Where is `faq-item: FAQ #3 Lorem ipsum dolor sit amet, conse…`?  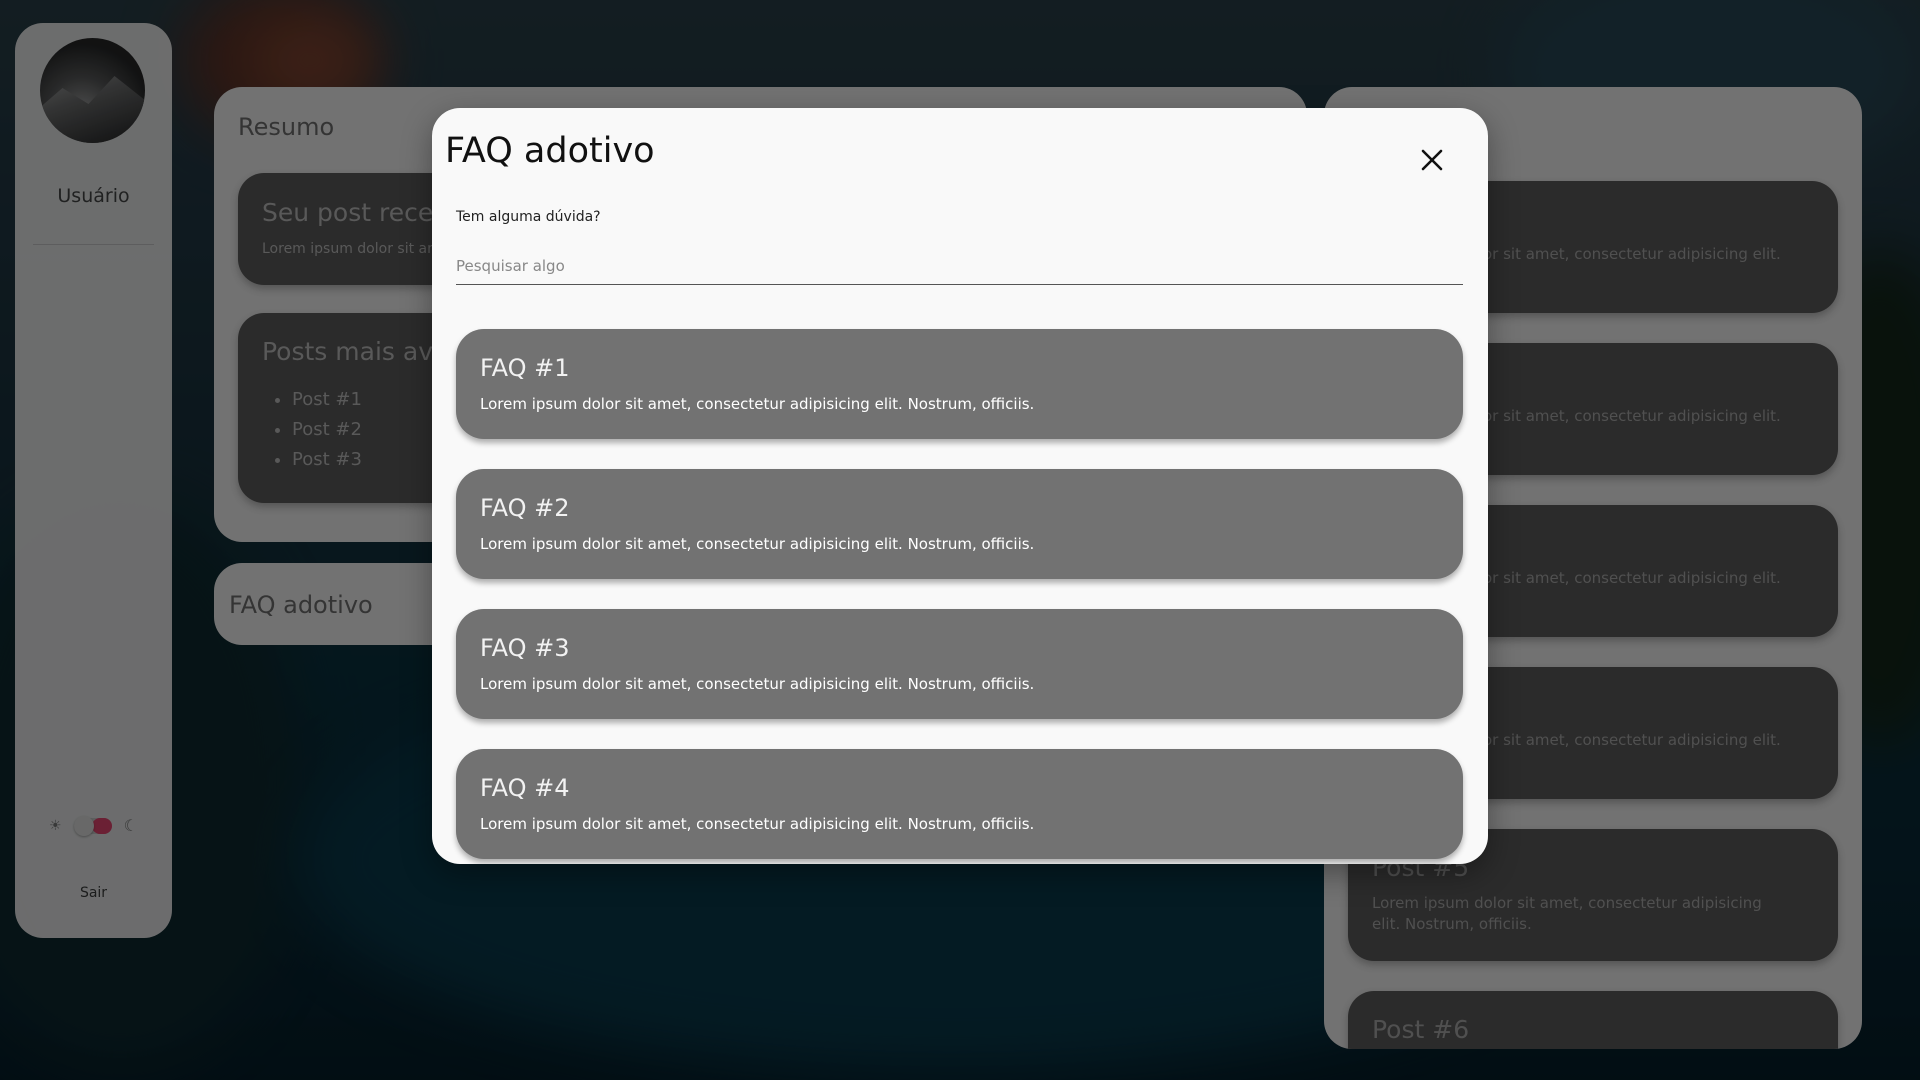 faq-item: FAQ #3 Lorem ipsum dolor sit amet, conse… is located at coordinates (959, 664).